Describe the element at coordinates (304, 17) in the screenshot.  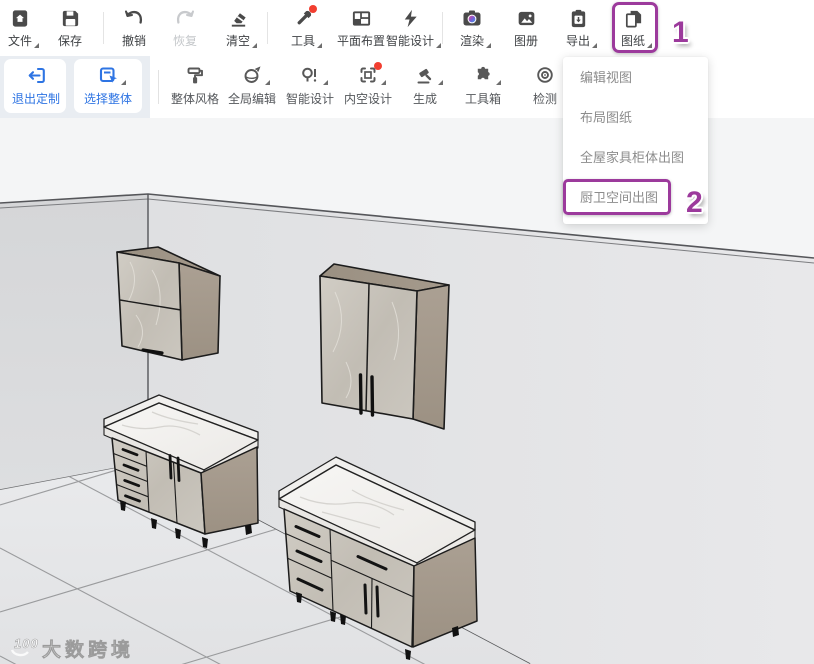
I see `wrench-icon` at that location.